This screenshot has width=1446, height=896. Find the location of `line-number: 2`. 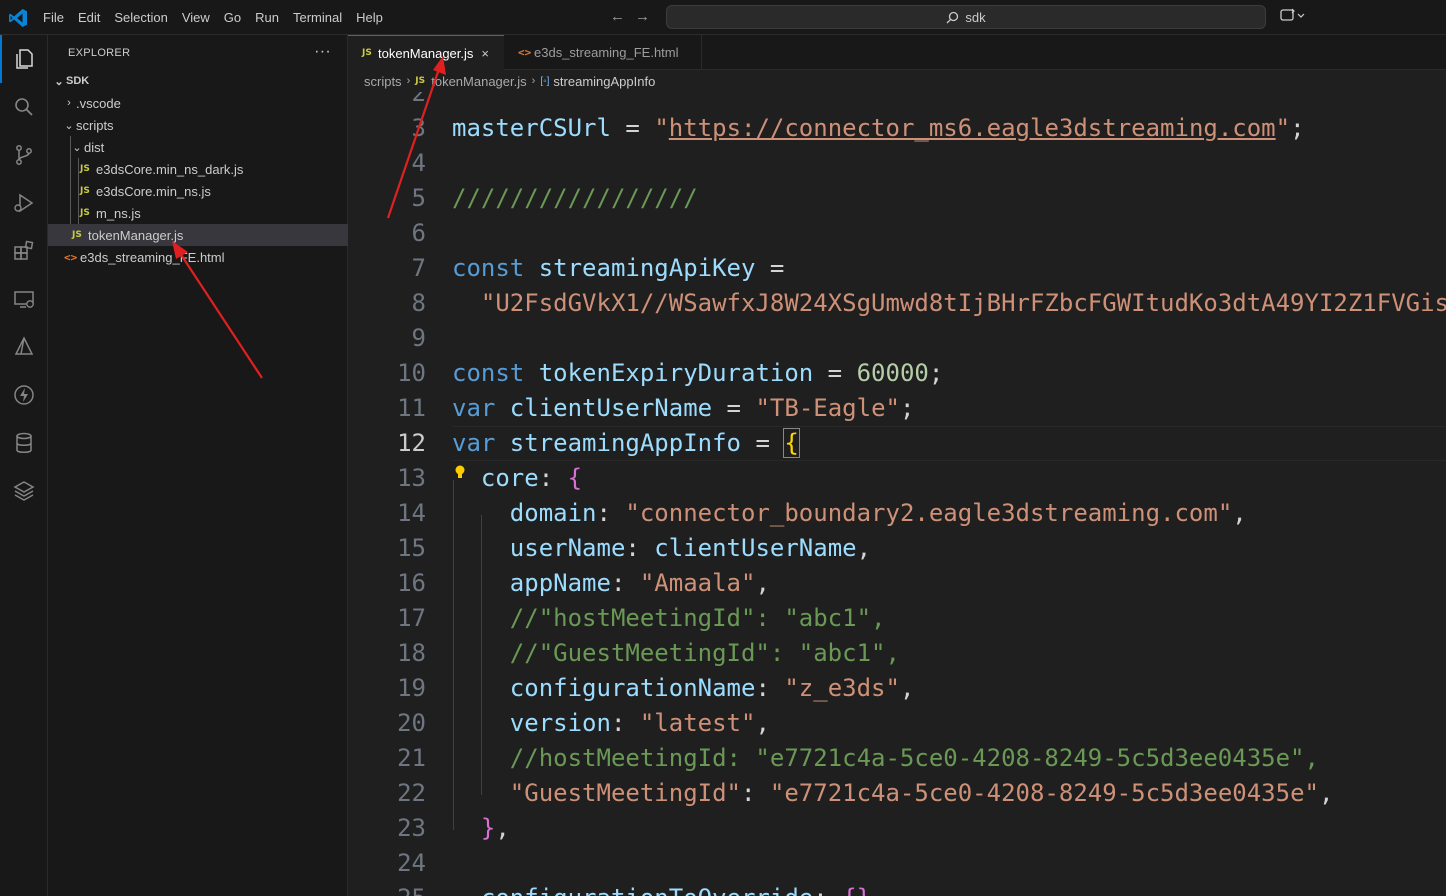

line-number: 2 is located at coordinates (418, 99).